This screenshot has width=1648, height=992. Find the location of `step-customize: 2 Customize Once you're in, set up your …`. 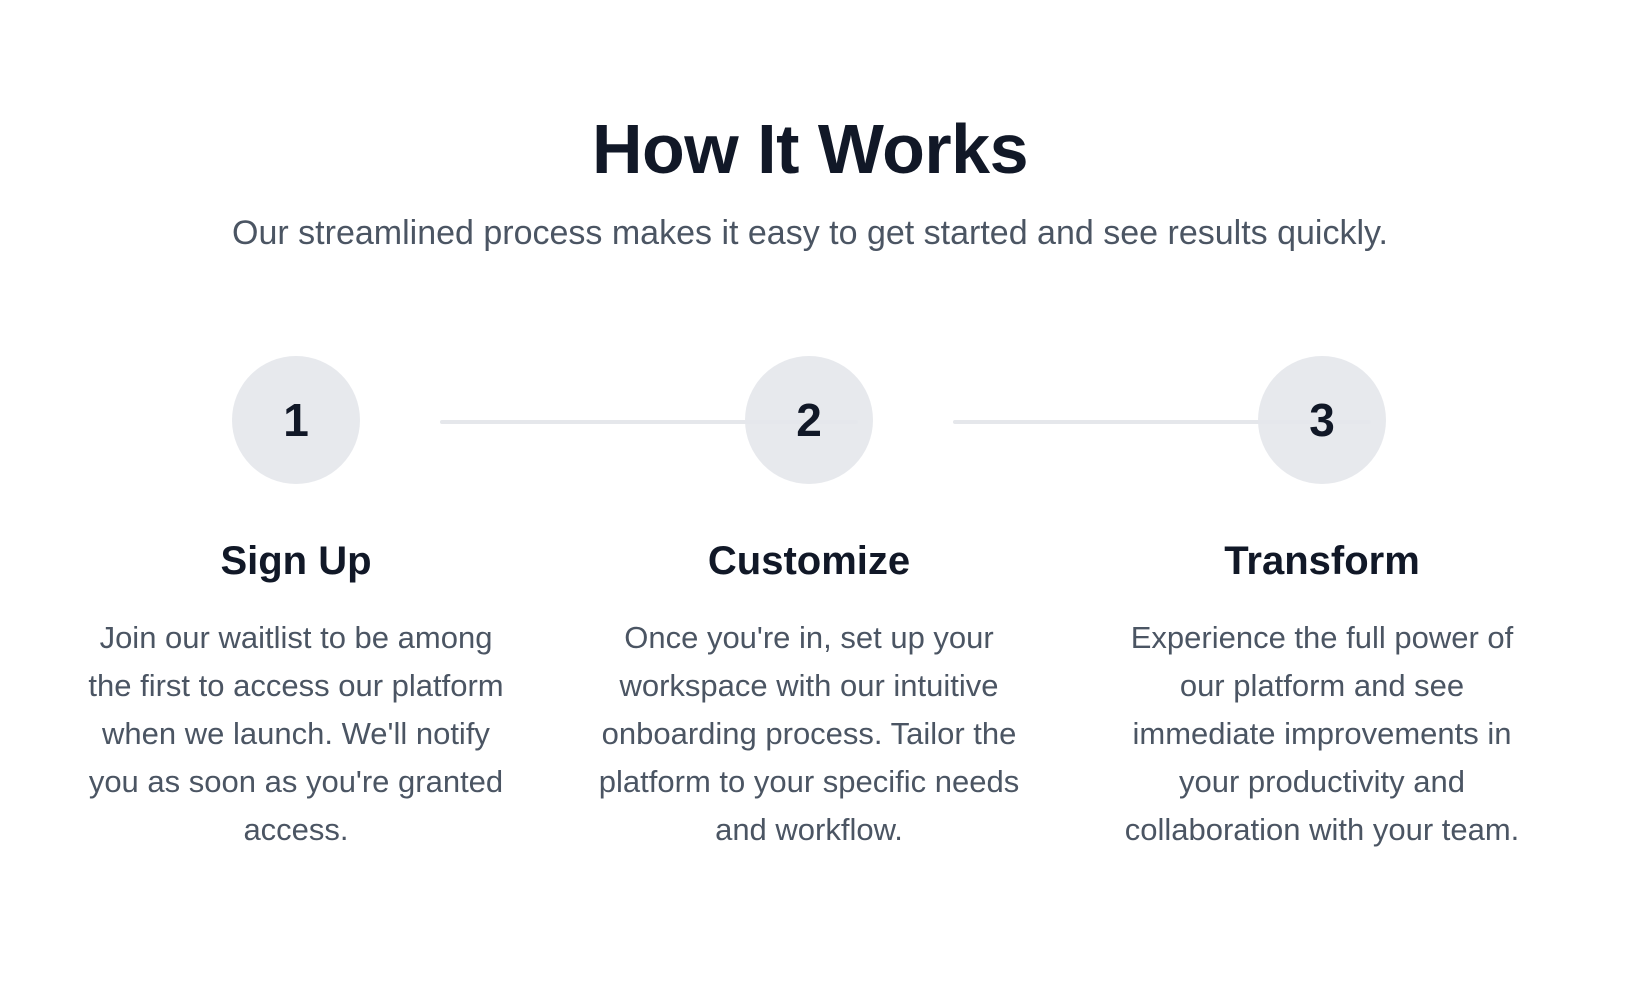

step-customize: 2 Customize Once you're in, set up your … is located at coordinates (809, 605).